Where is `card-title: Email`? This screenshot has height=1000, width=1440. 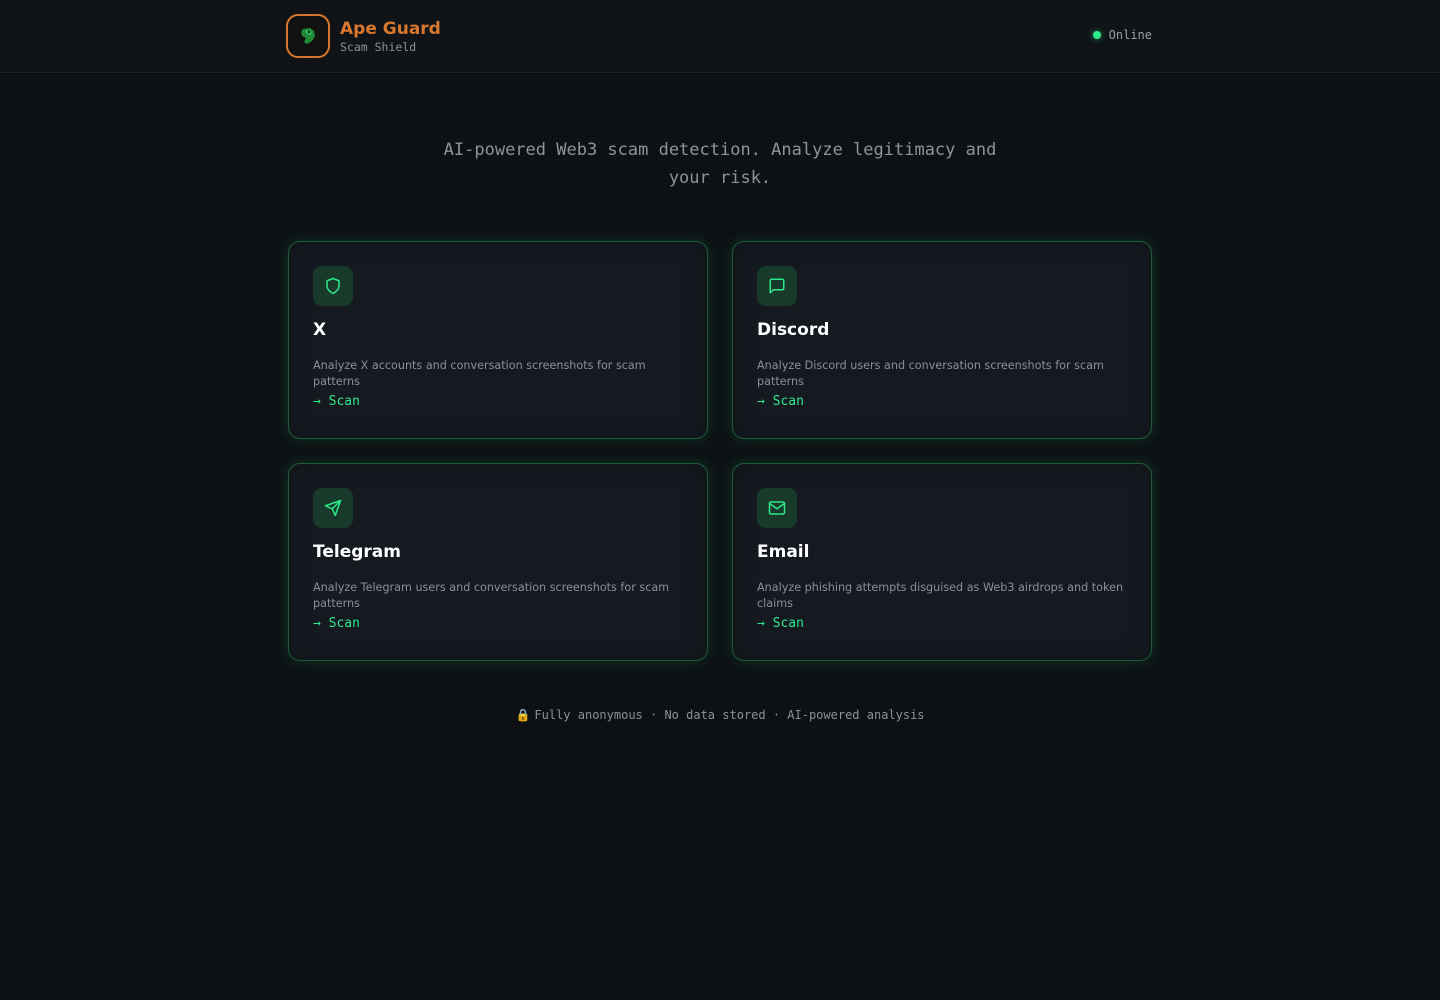 card-title: Email is located at coordinates (783, 552).